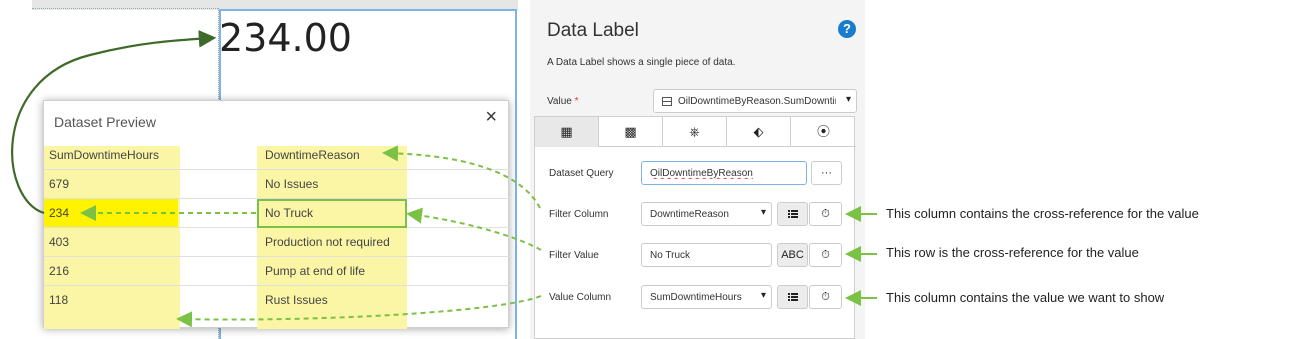  What do you see at coordinates (474, 229) in the screenshot?
I see `arrow-filter-value` at bounding box center [474, 229].